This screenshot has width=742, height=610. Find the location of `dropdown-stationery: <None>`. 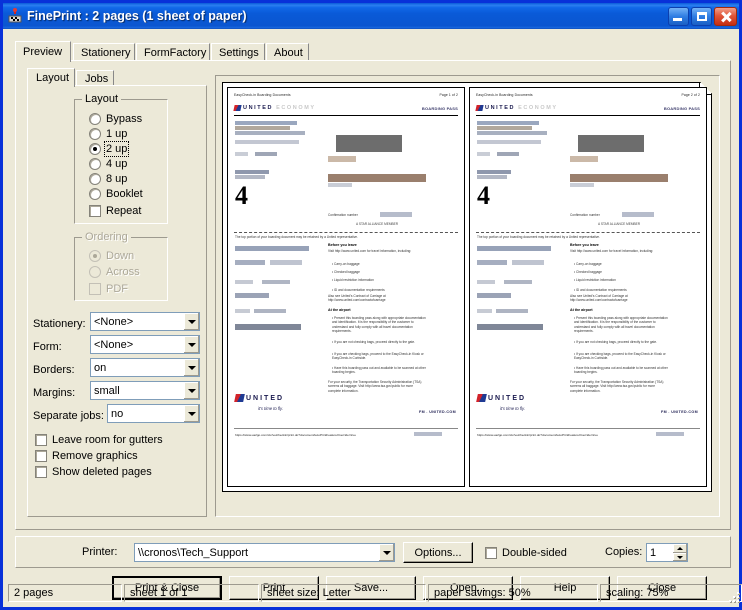

dropdown-stationery: <None> is located at coordinates (145, 321).